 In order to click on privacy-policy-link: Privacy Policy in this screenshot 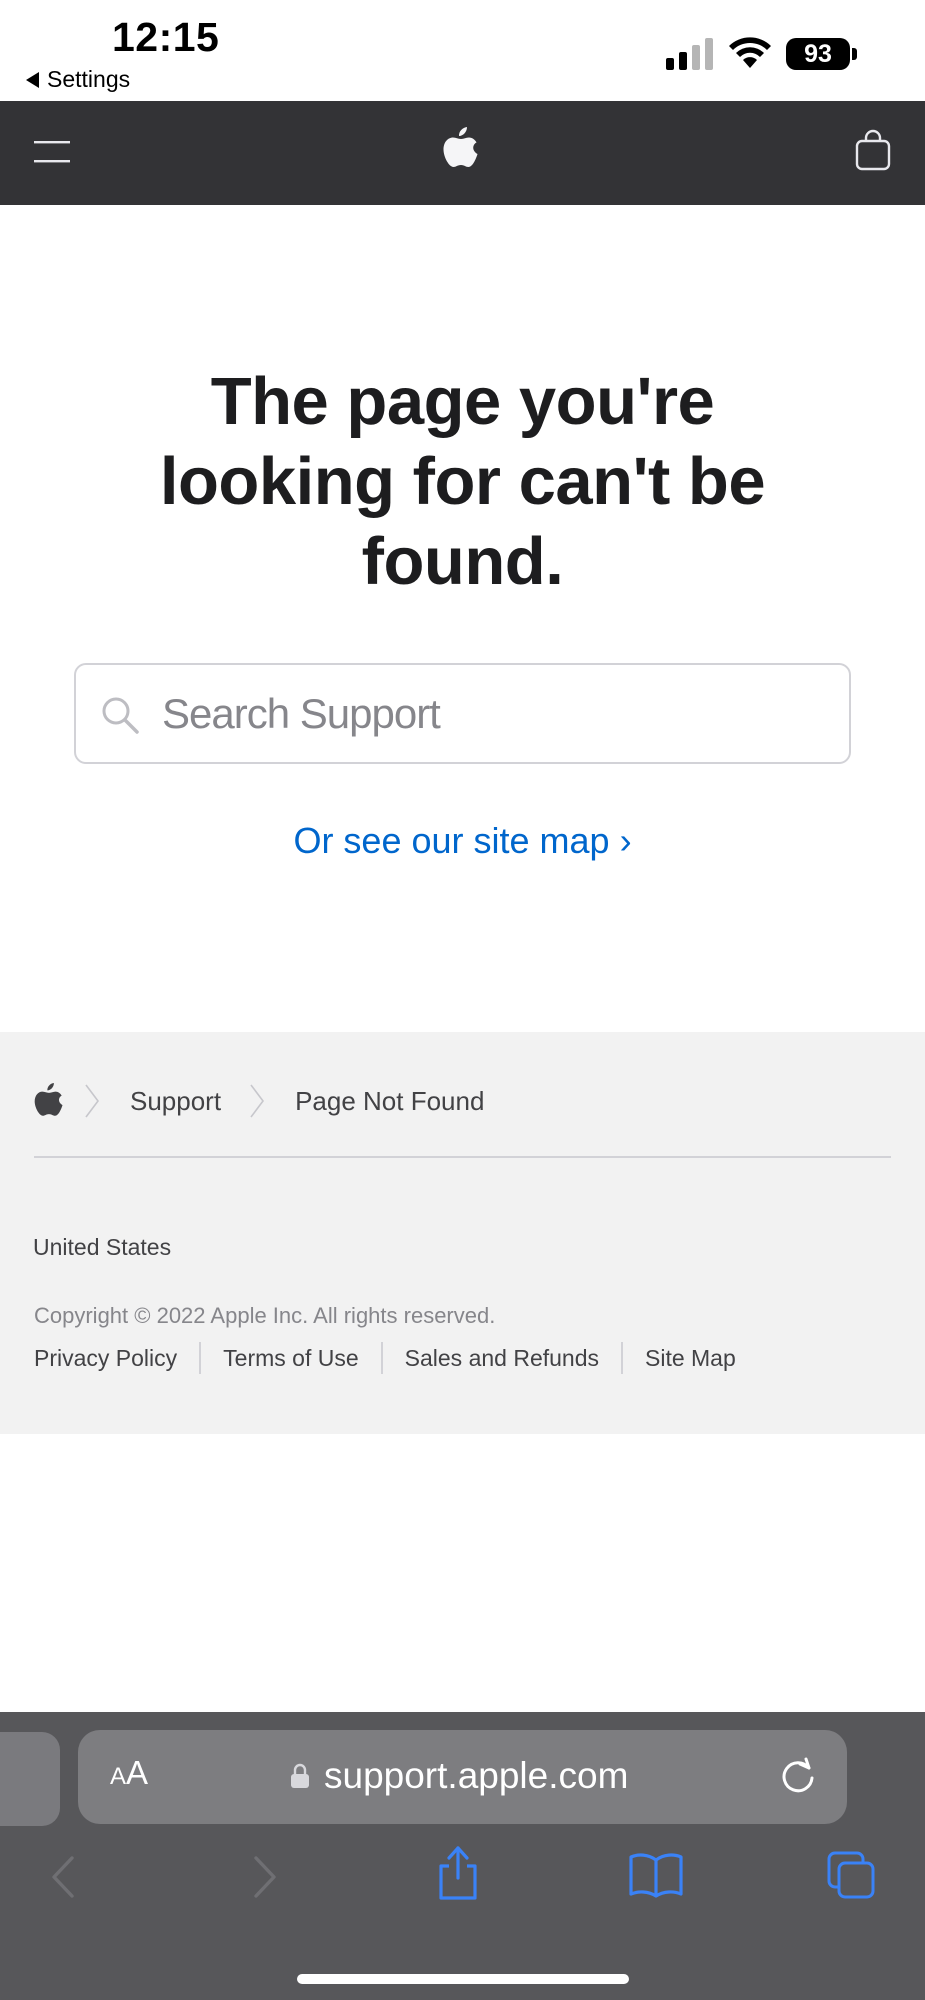, I will do `click(105, 1358)`.